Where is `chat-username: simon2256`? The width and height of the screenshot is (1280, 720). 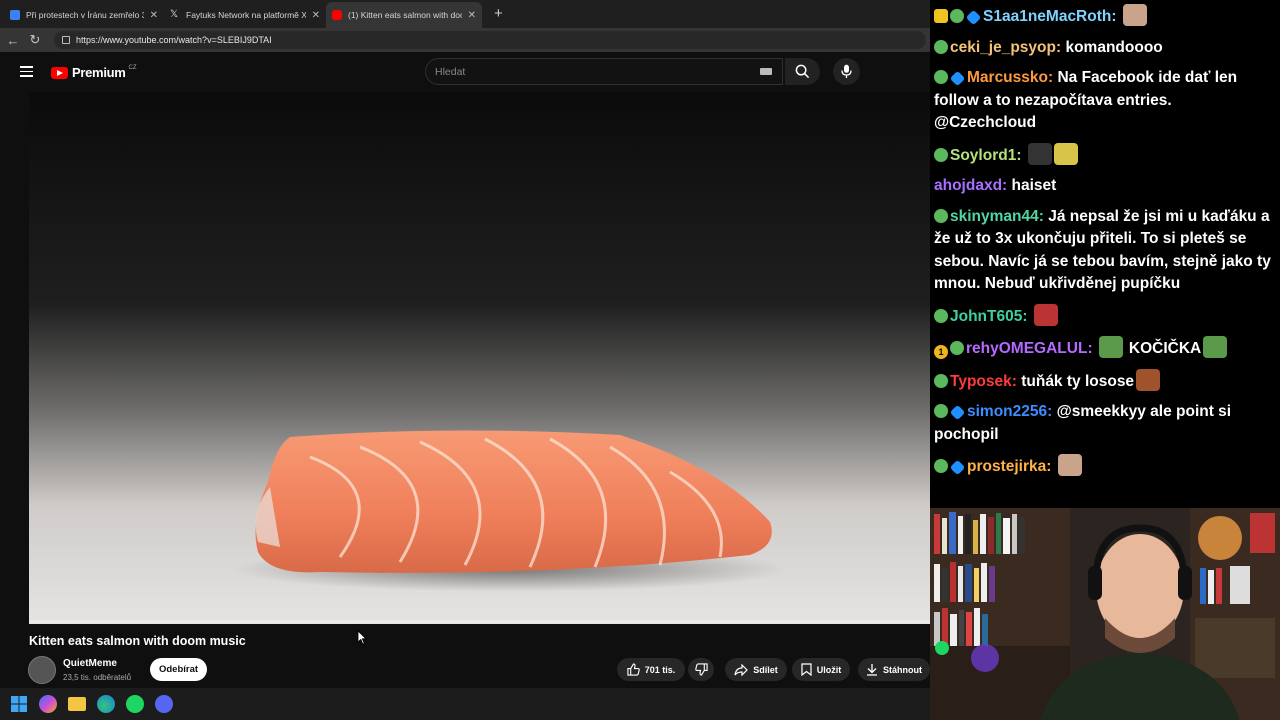
chat-username: simon2256 is located at coordinates (1007, 411).